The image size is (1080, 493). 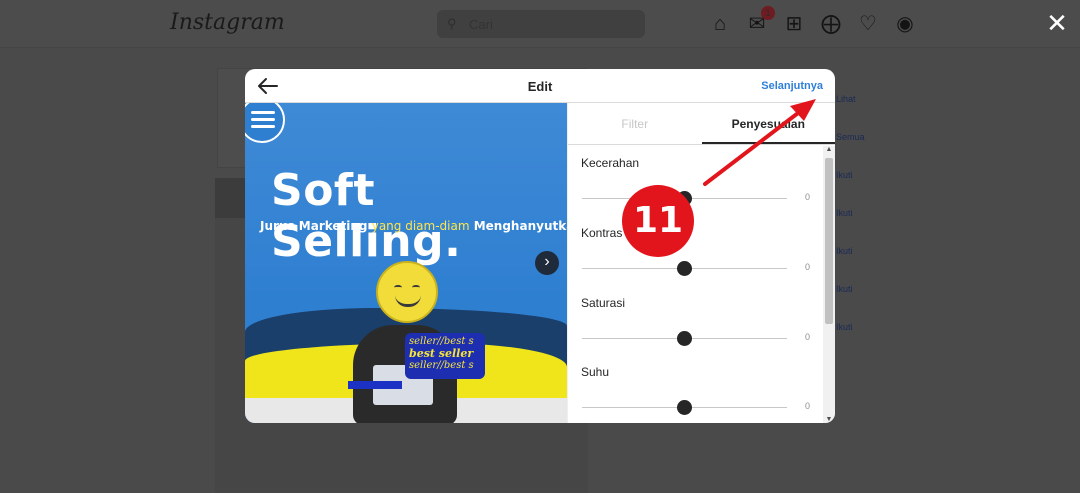 What do you see at coordinates (595, 372) in the screenshot?
I see `adjustment-label: Suhu` at bounding box center [595, 372].